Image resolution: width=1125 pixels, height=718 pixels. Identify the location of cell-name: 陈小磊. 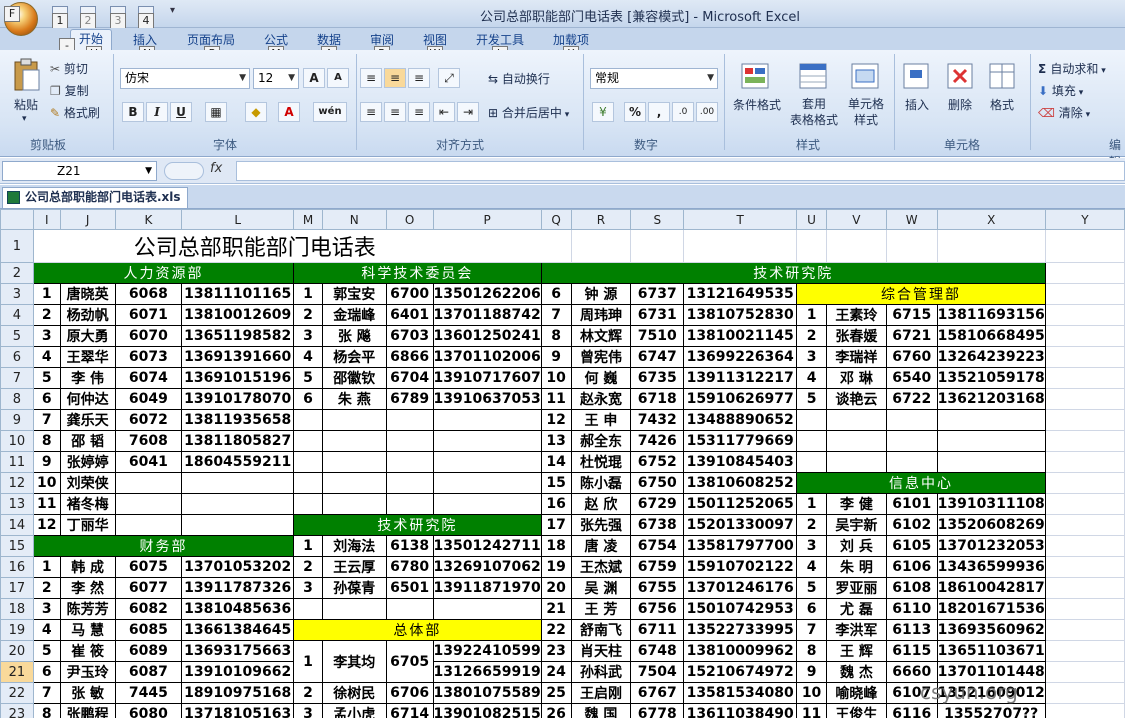
(601, 483).